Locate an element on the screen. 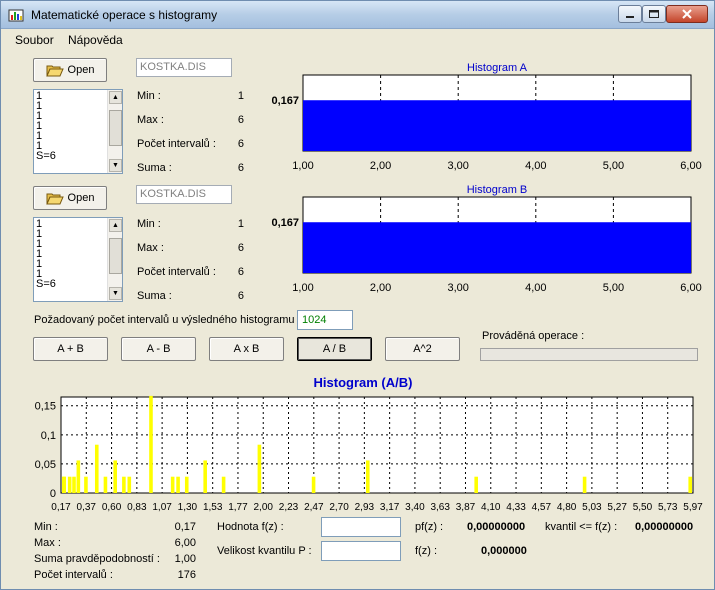  hist-result-y-tick-label: 0,1 is located at coordinates (48, 436).